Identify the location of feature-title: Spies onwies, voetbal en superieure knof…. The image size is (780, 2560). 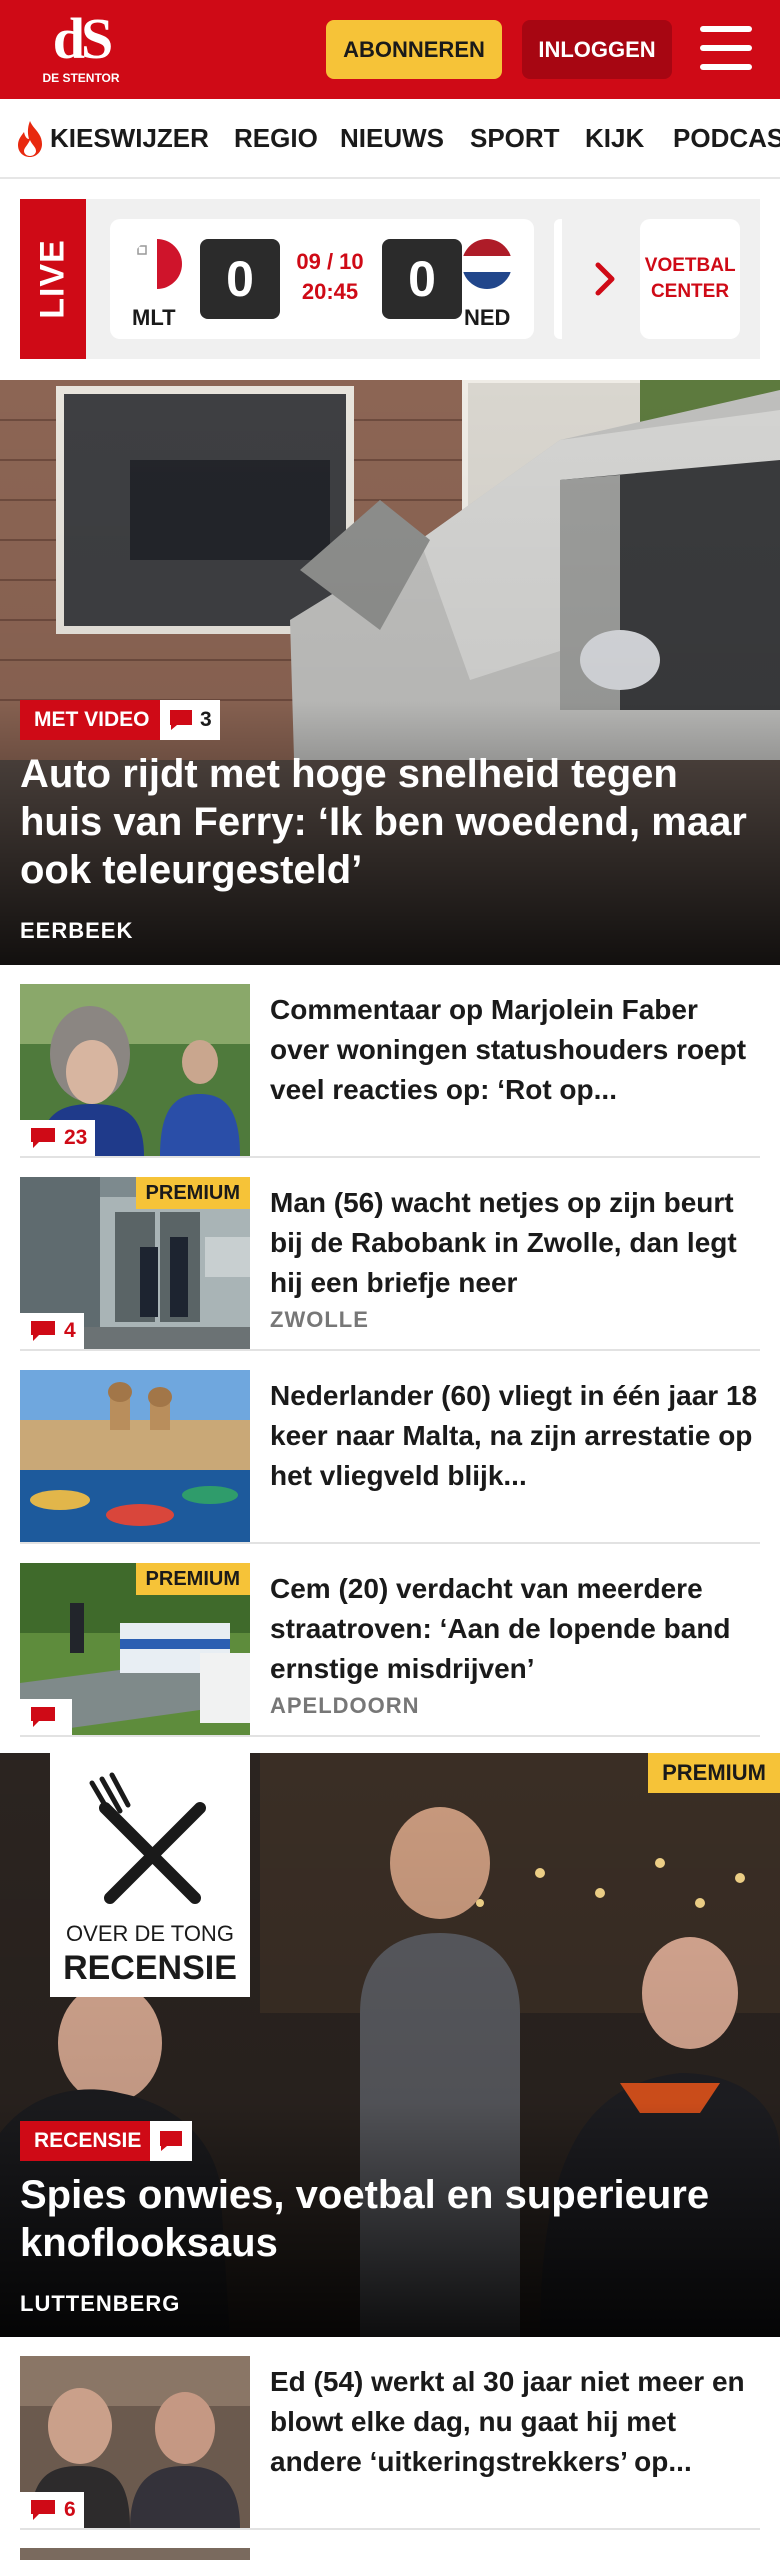
(390, 2219).